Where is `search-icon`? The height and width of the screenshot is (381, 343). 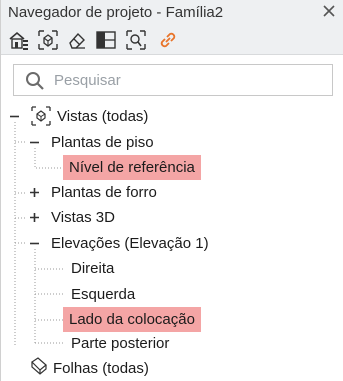
search-icon is located at coordinates (35, 81).